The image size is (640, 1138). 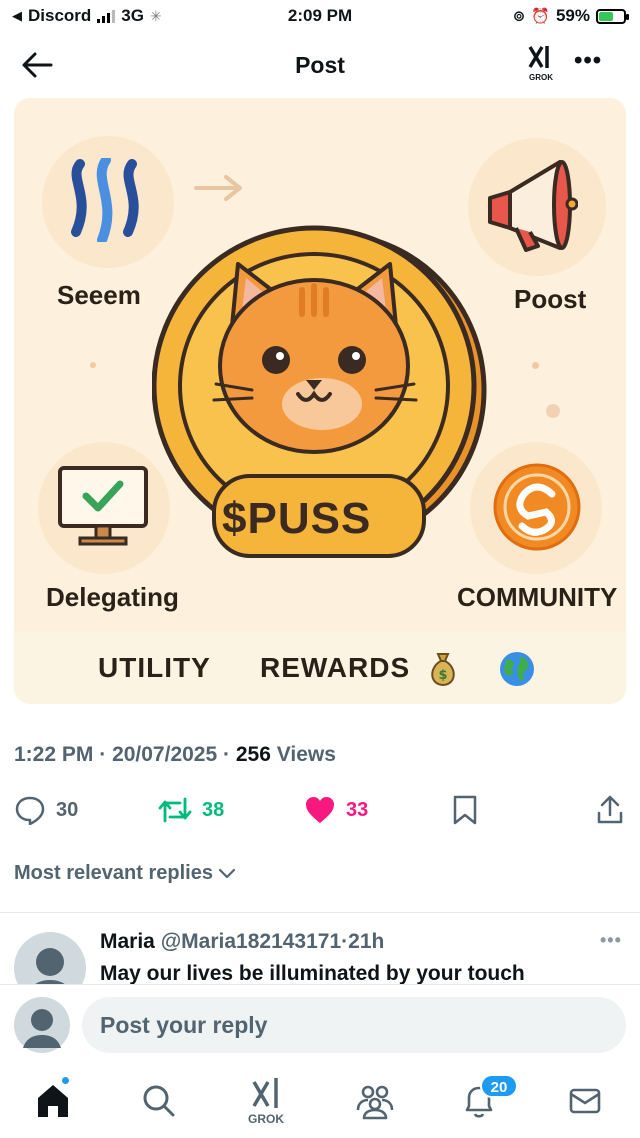 I want to click on home-icon, so click(x=53, y=1101).